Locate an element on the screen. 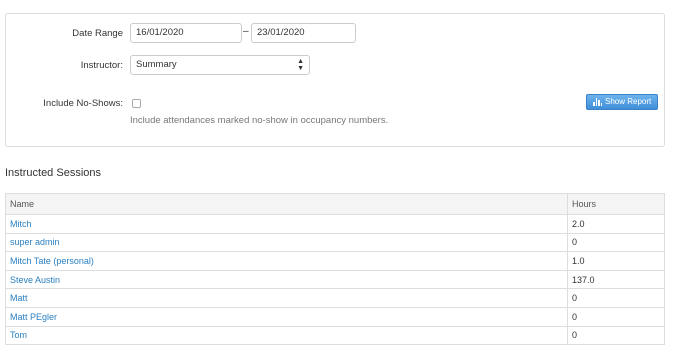  bar-chart-icon is located at coordinates (597, 102).